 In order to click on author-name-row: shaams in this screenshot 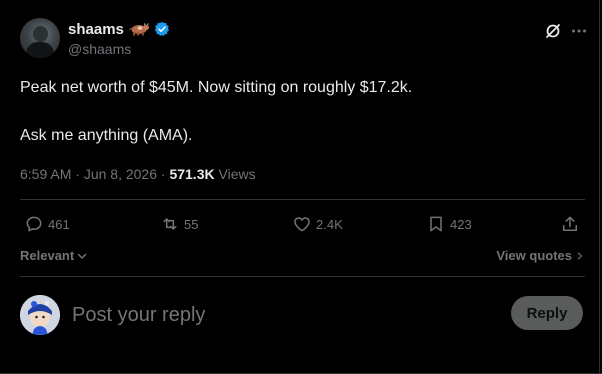, I will do `click(119, 29)`.